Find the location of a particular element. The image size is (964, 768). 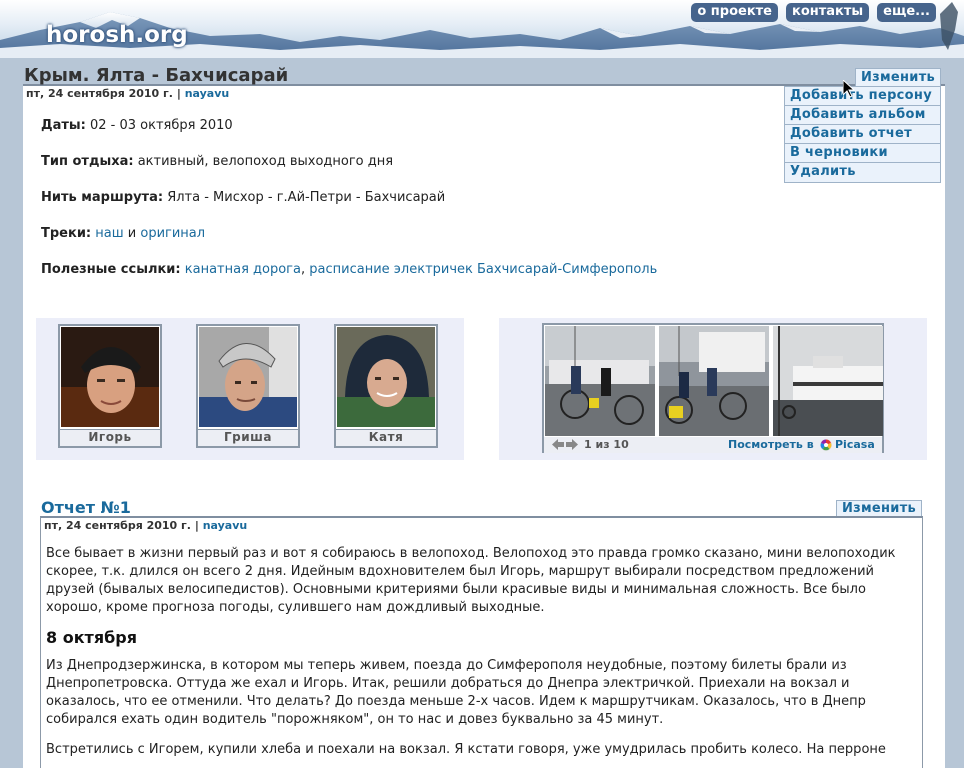

site-logo: horosh.org is located at coordinates (117, 35).